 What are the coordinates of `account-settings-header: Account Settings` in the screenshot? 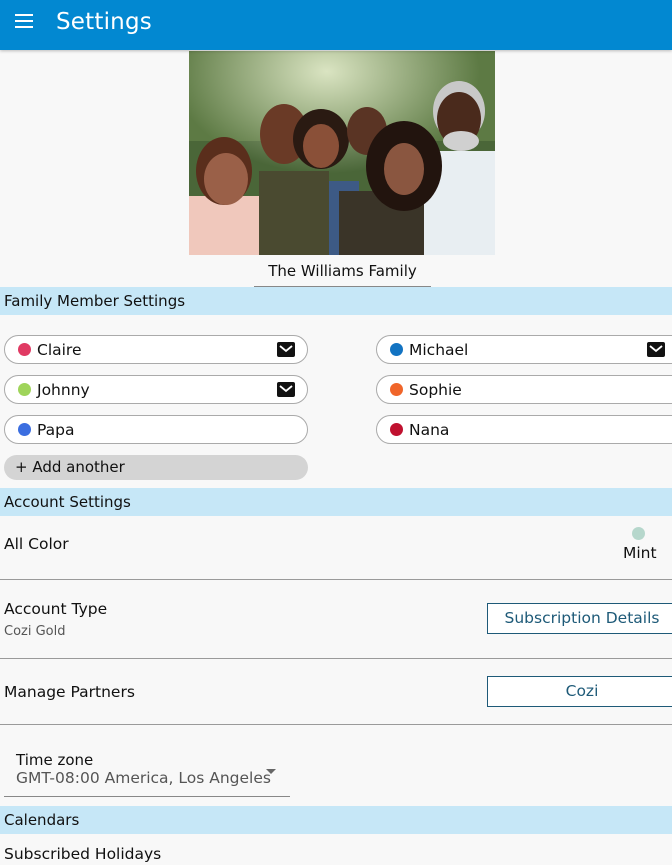 It's located at (336, 502).